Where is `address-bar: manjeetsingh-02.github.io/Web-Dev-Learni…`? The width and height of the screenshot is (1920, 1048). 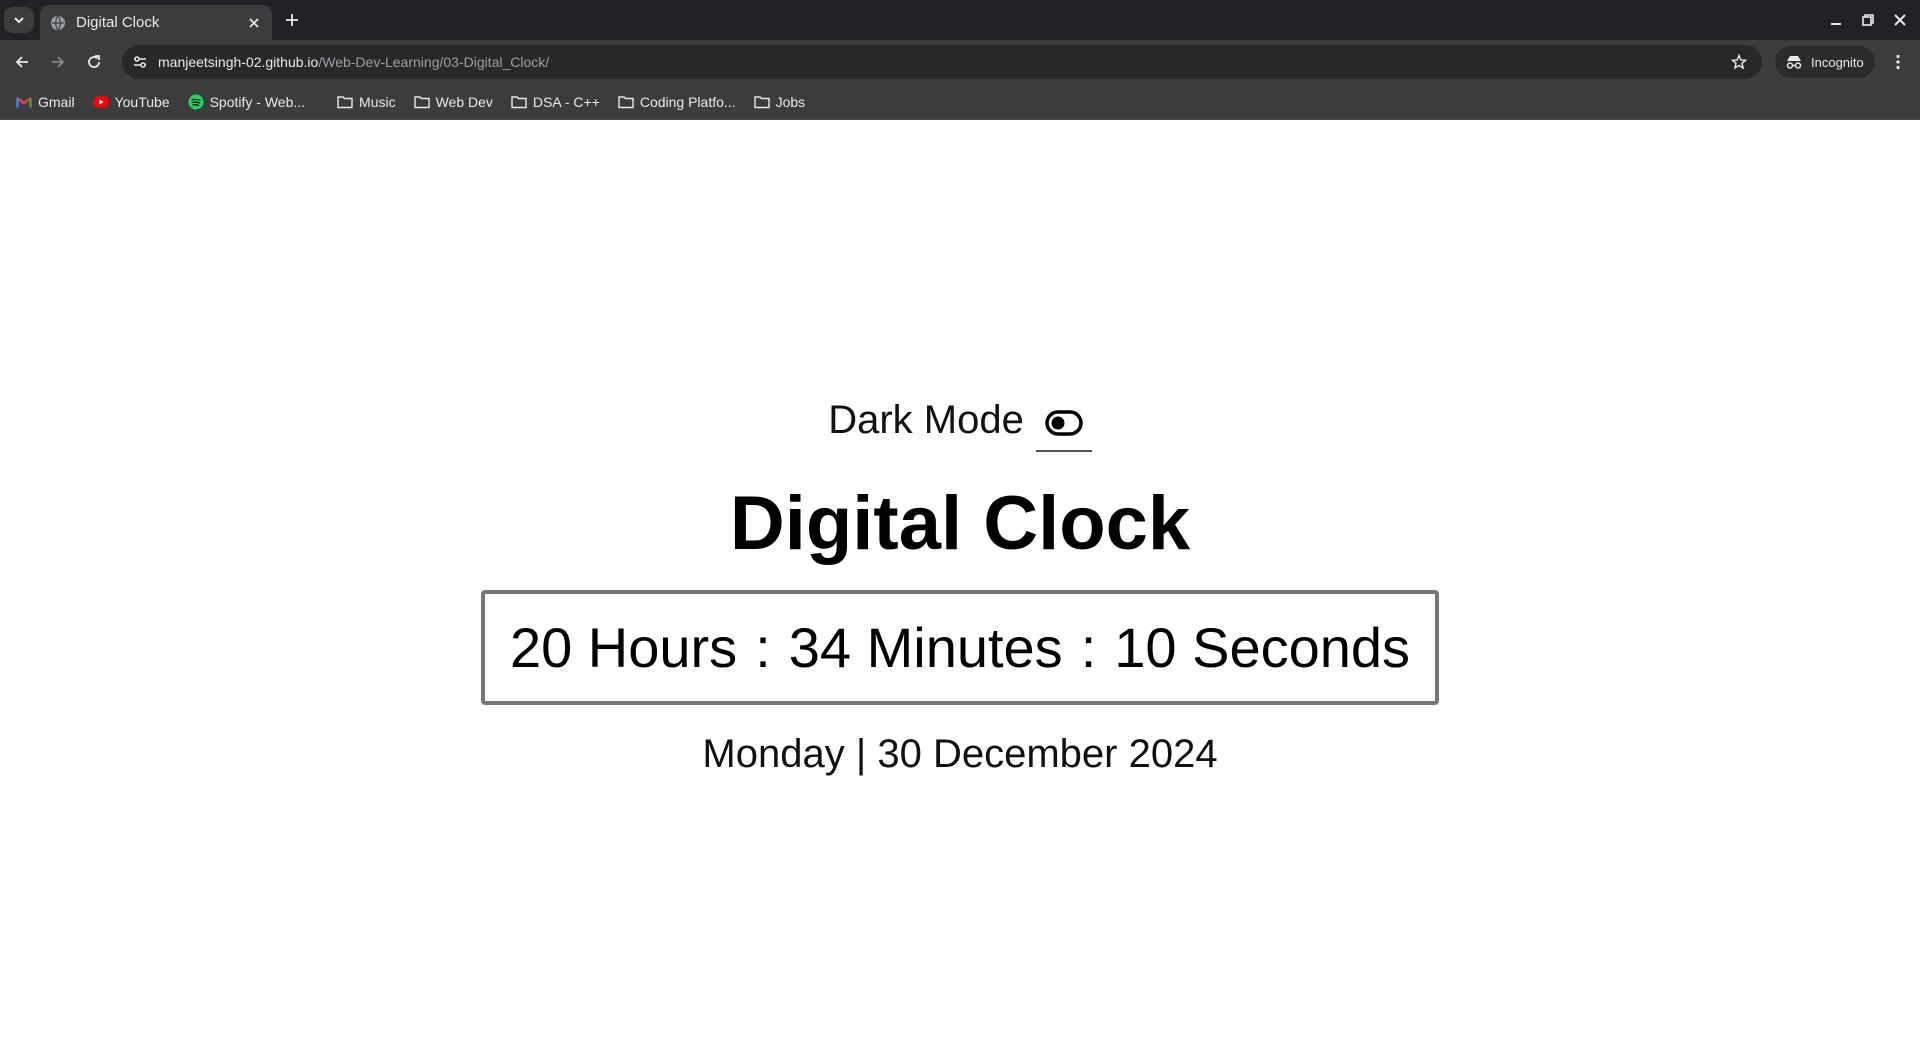 address-bar: manjeetsingh-02.github.io/Web-Dev-Learni… is located at coordinates (942, 62).